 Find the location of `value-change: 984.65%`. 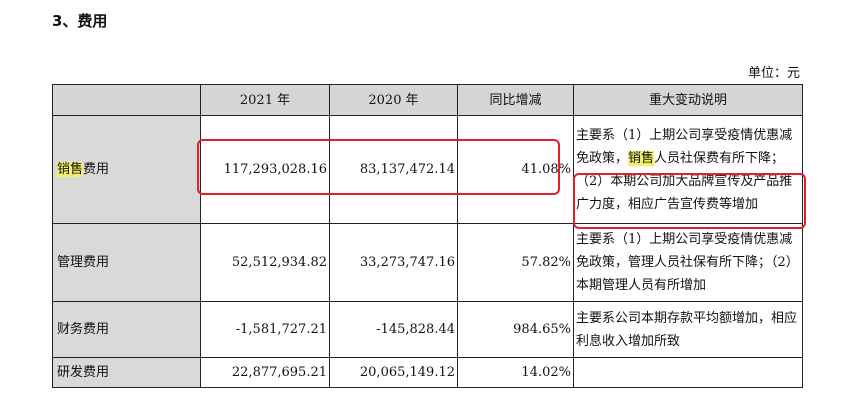

value-change: 984.65% is located at coordinates (515, 329).